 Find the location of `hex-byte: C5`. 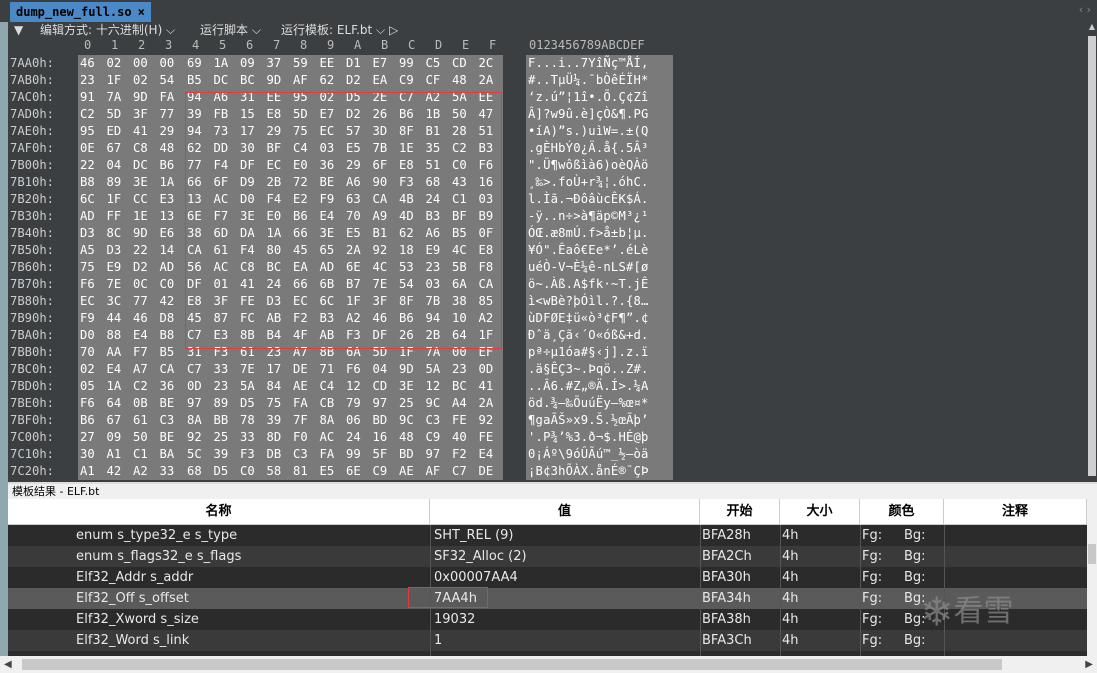

hex-byte: C5 is located at coordinates (433, 63).